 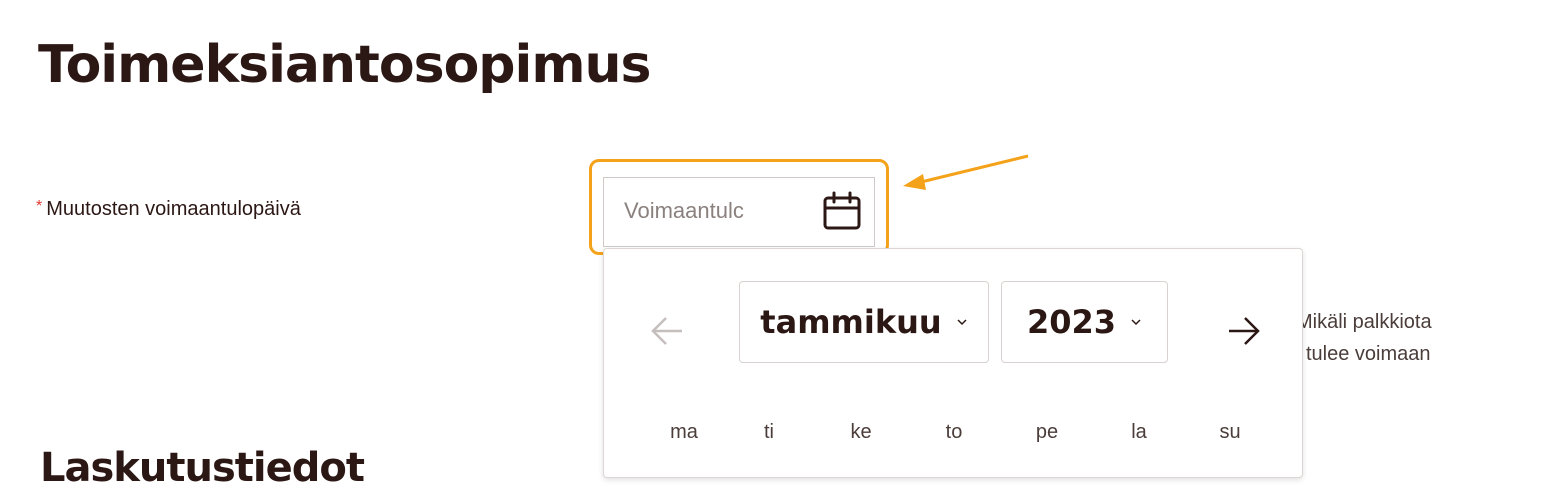 I want to click on weekday-label: ke, so click(x=861, y=432).